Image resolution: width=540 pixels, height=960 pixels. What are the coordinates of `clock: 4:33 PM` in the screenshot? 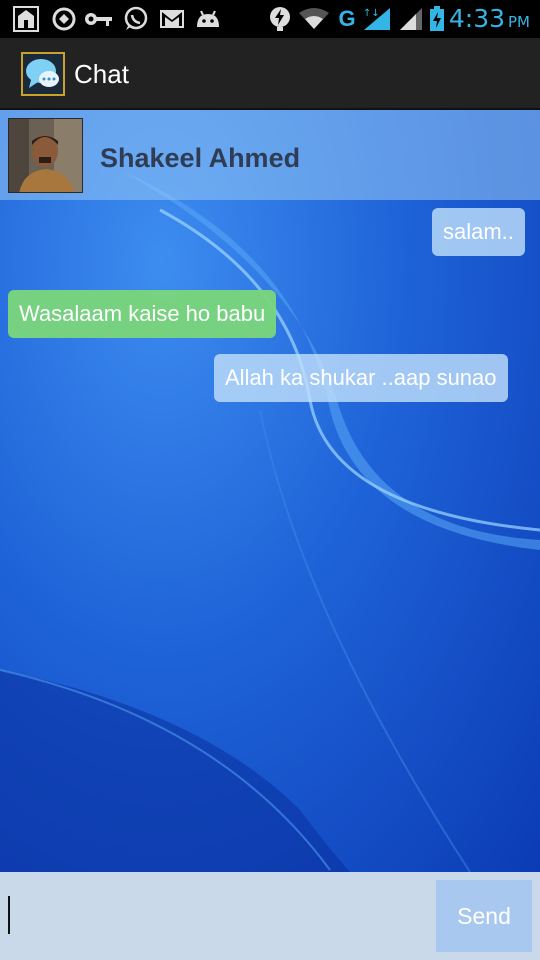 It's located at (489, 18).